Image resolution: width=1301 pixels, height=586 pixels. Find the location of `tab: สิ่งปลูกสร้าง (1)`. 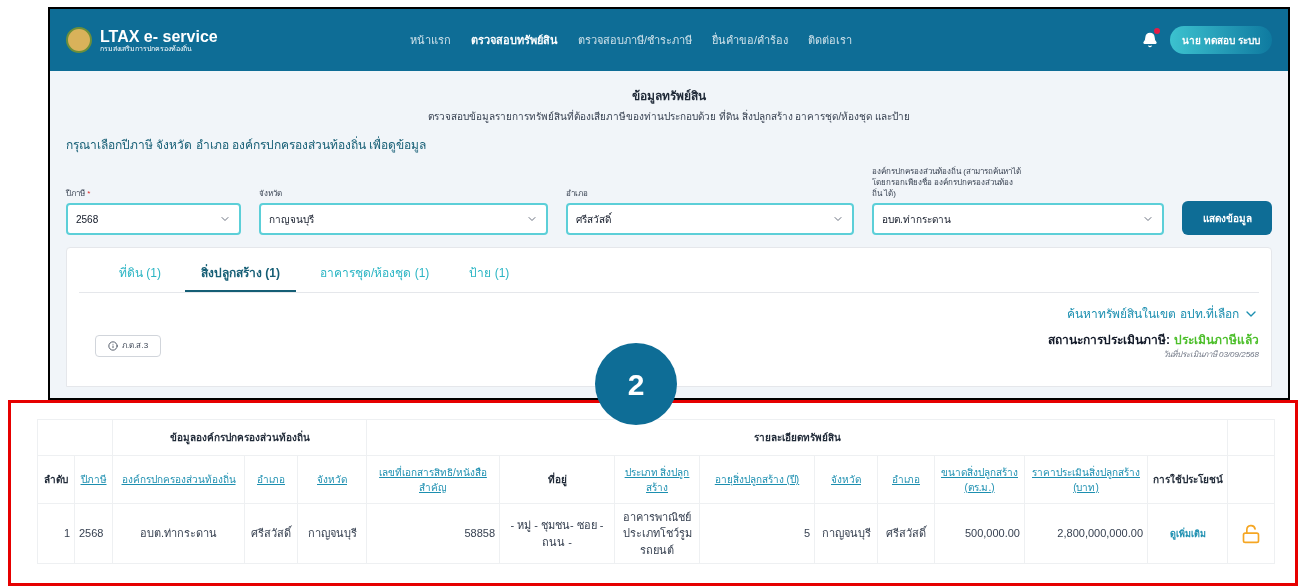

tab: สิ่งปลูกสร้าง (1) is located at coordinates (240, 278).